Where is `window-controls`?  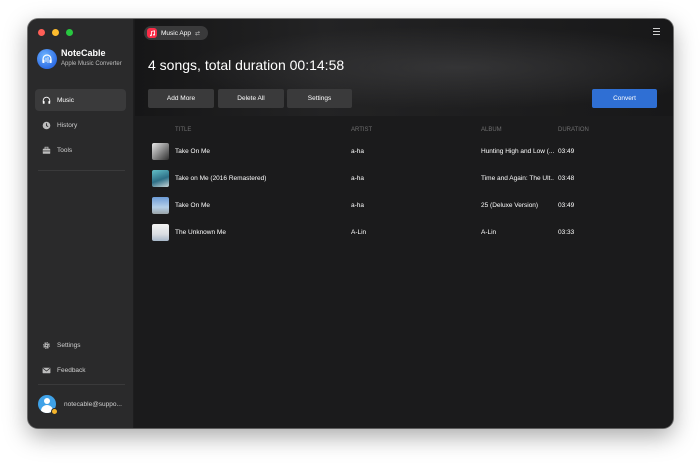
window-controls is located at coordinates (55, 32).